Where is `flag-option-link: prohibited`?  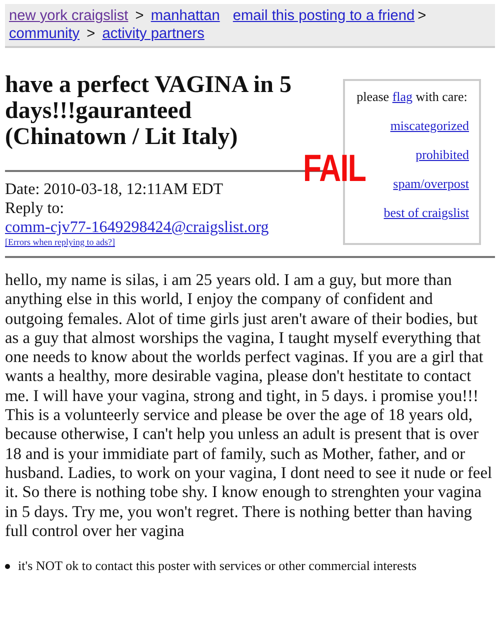
flag-option-link: prohibited is located at coordinates (442, 155).